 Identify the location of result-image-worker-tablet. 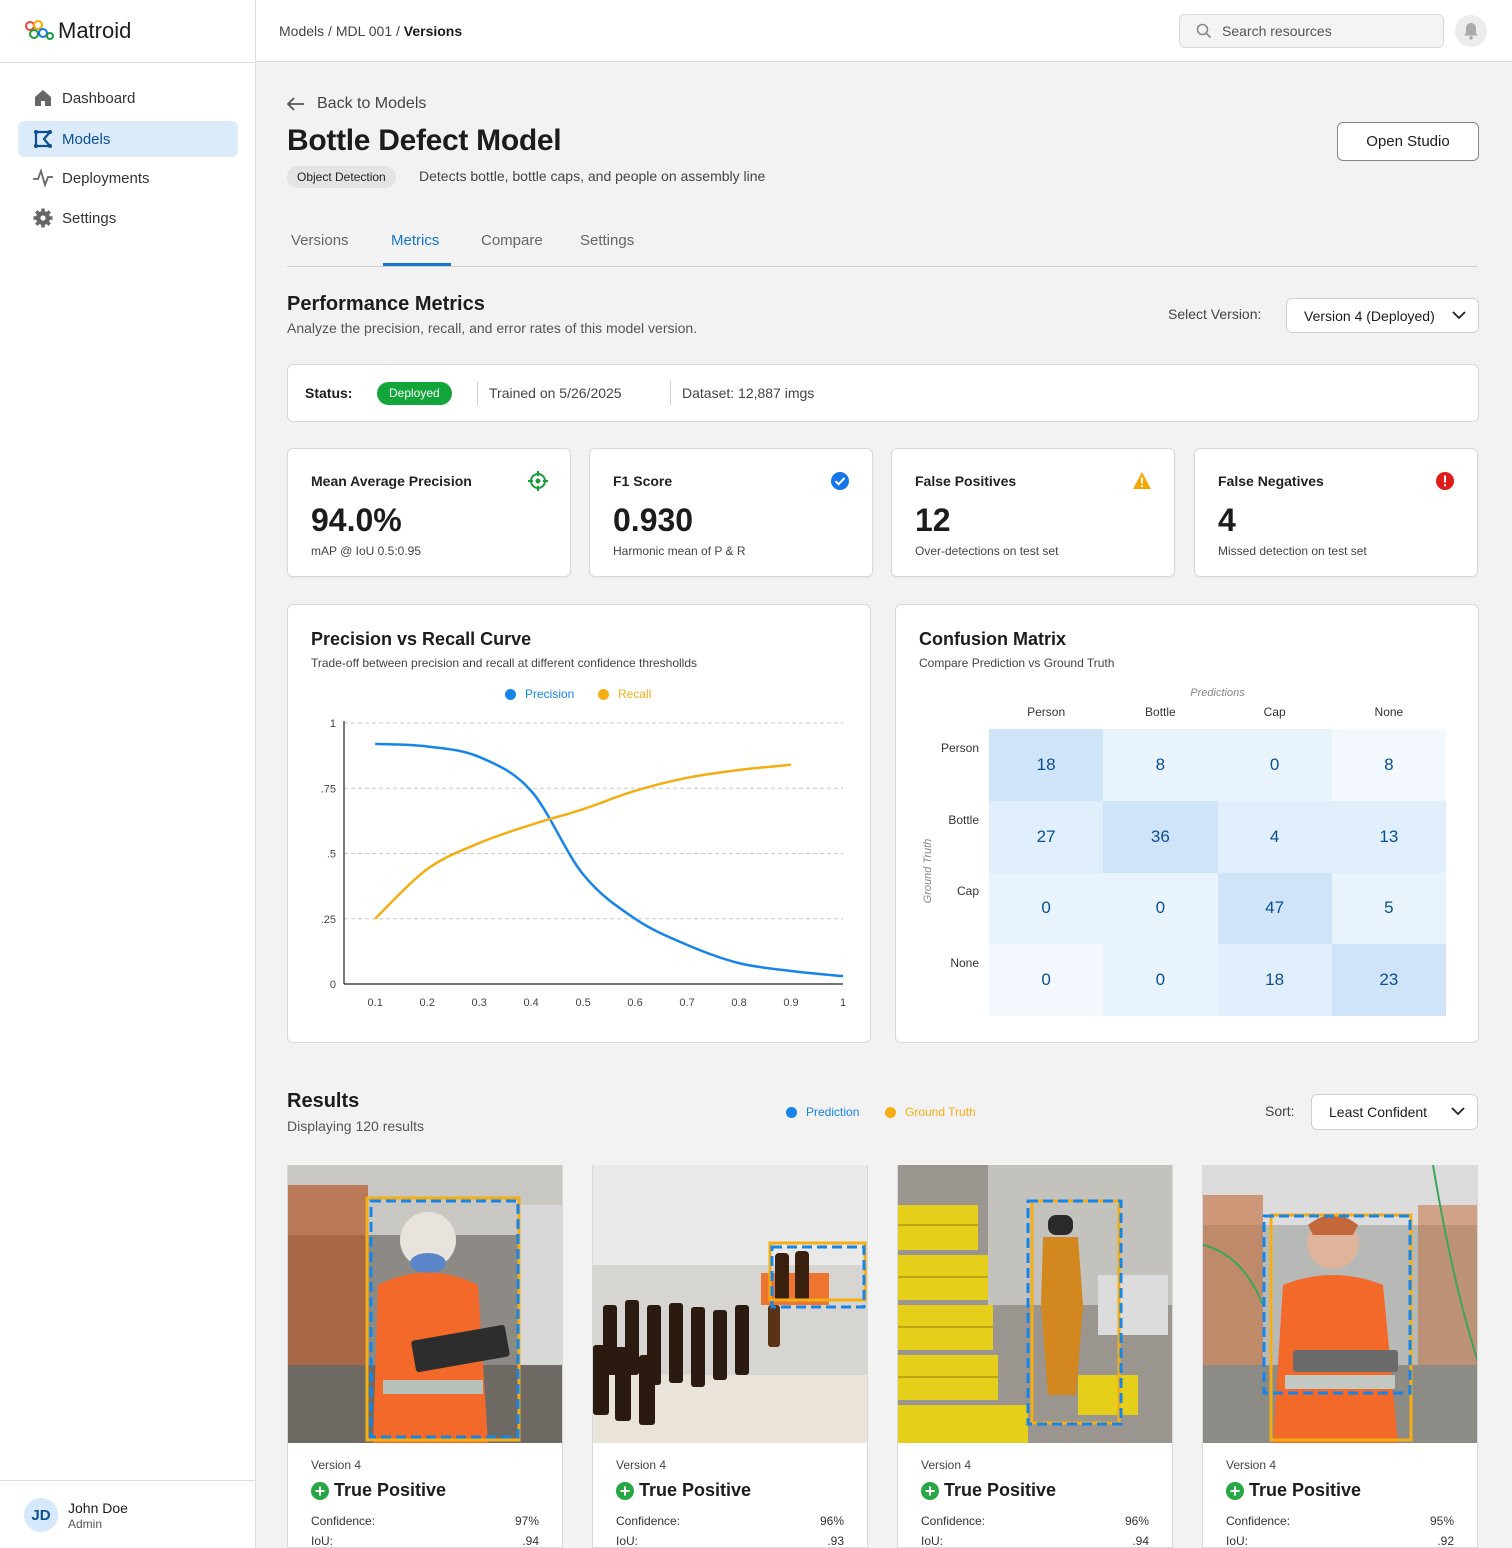
(425, 1304).